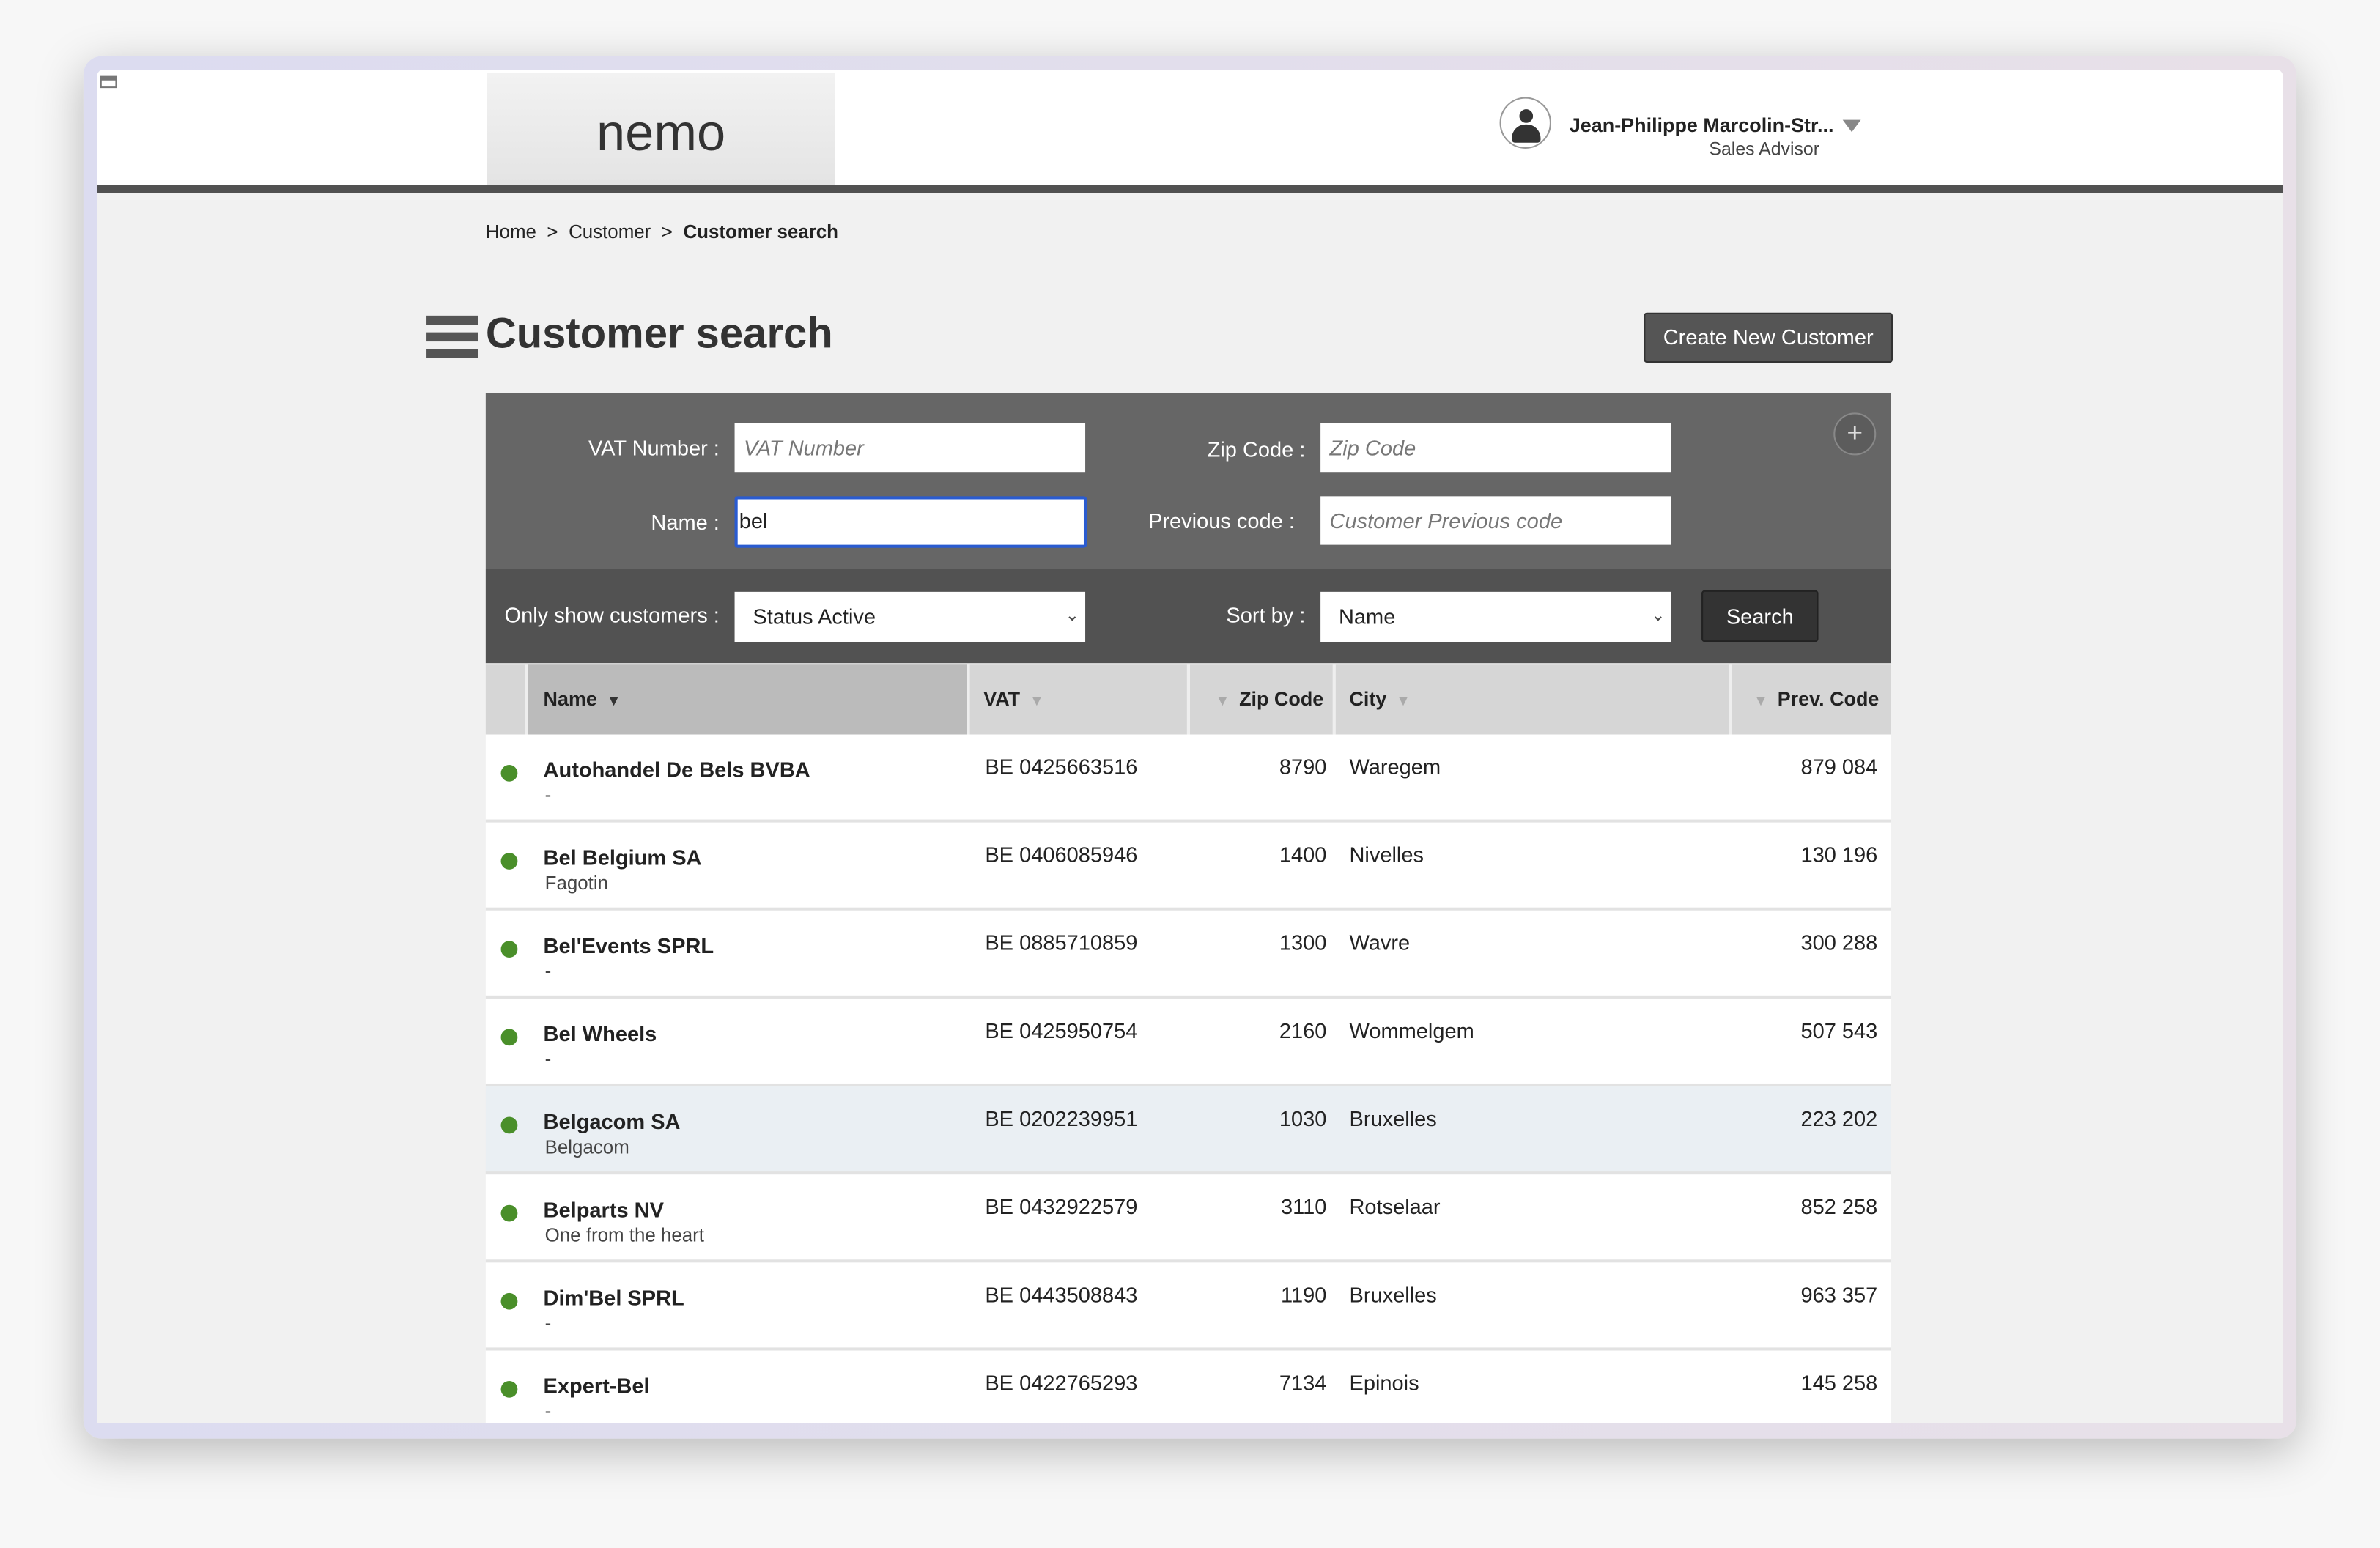 The image size is (2380, 1548). What do you see at coordinates (1256, 449) in the screenshot?
I see `zip-label: Zip Code :` at bounding box center [1256, 449].